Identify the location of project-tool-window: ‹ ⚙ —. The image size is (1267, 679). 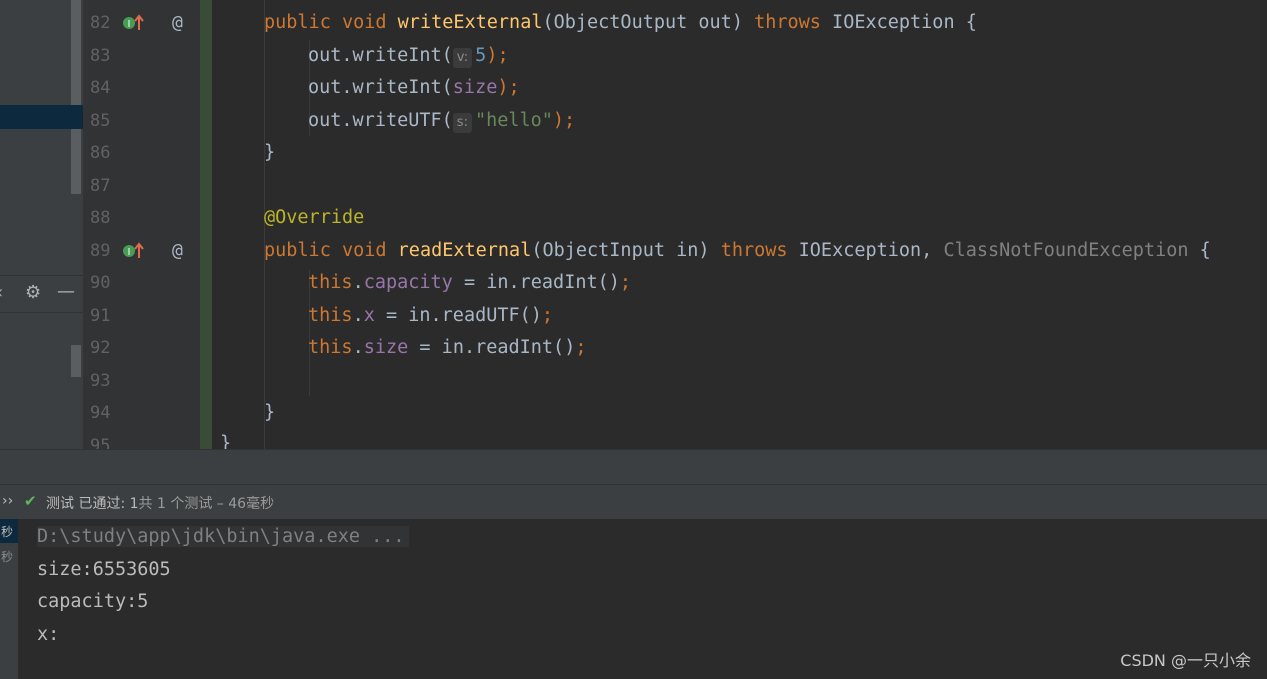
(41, 224).